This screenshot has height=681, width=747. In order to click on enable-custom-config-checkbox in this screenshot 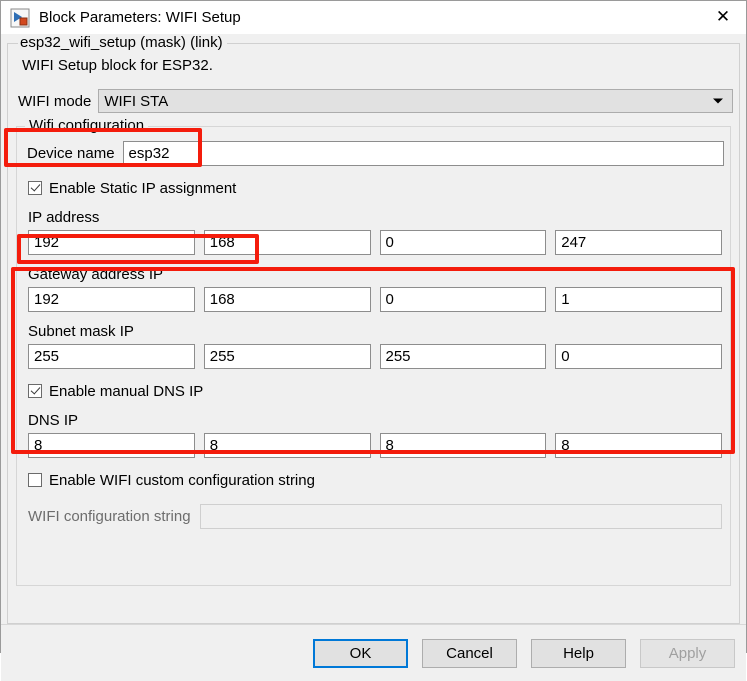, I will do `click(35, 480)`.